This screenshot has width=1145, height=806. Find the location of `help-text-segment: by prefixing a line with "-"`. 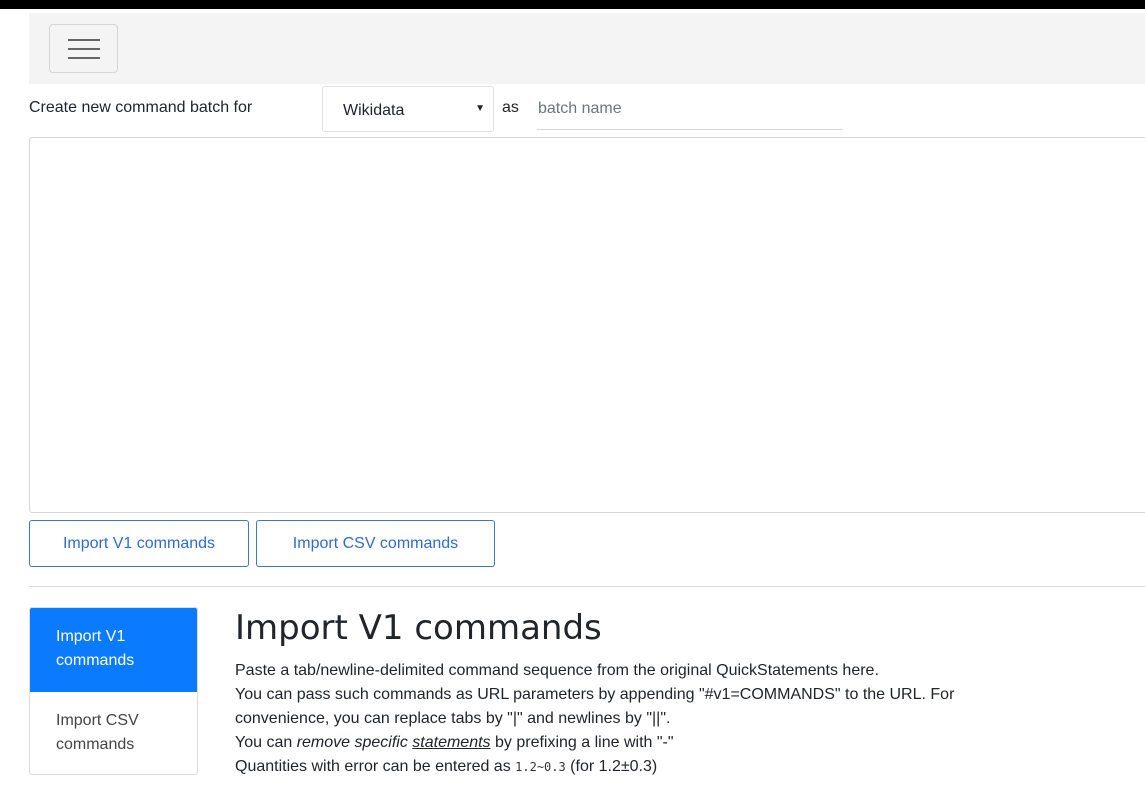

help-text-segment: by prefixing a line with "-" is located at coordinates (582, 742).